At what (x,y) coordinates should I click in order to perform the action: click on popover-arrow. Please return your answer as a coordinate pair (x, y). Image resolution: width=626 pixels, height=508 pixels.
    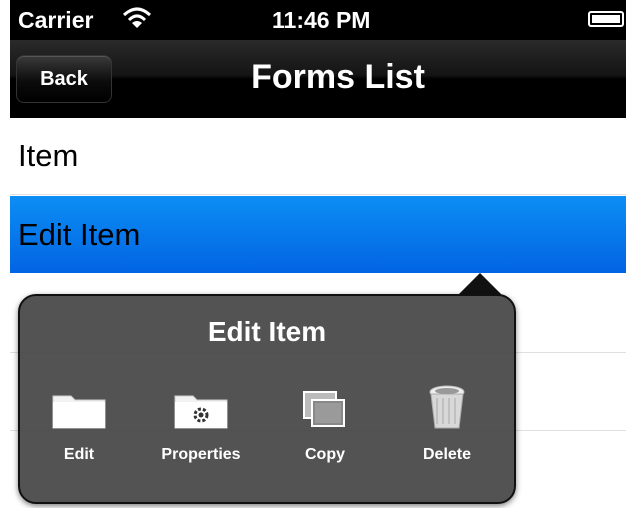
    Looking at the image, I should click on (480, 284).